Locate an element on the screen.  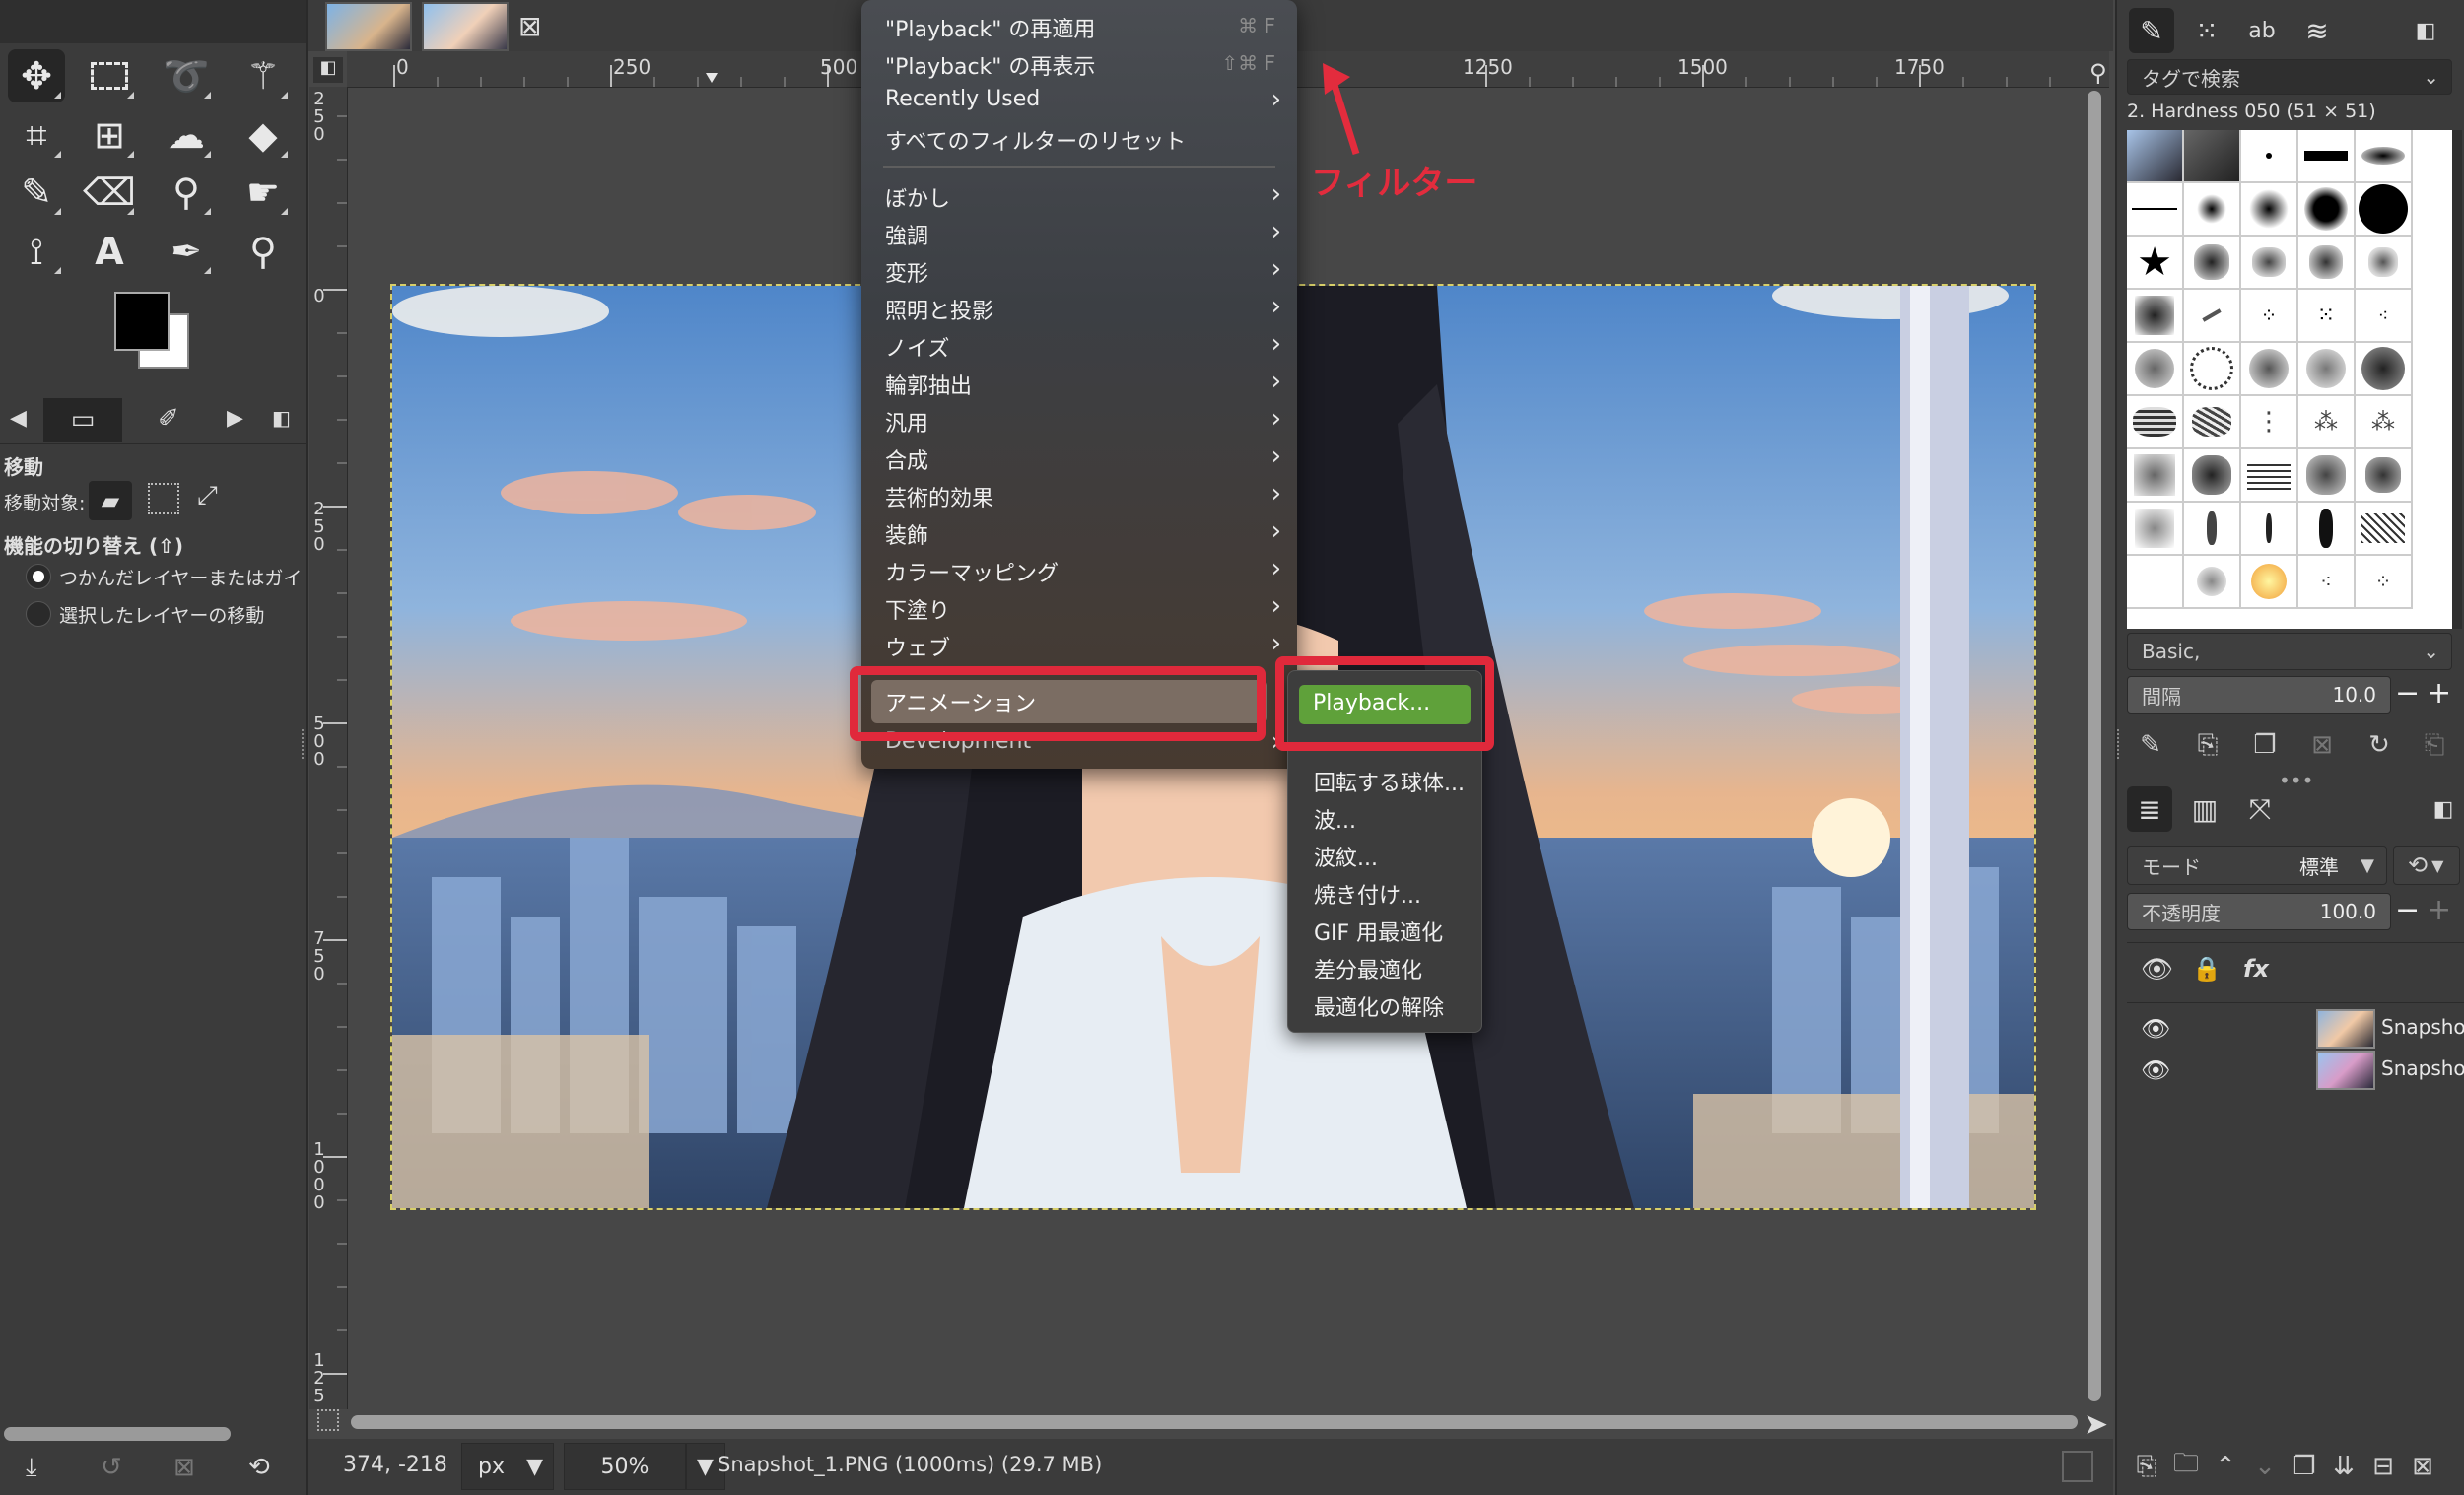
restore-options-icon: ↺ is located at coordinates (111, 1467).